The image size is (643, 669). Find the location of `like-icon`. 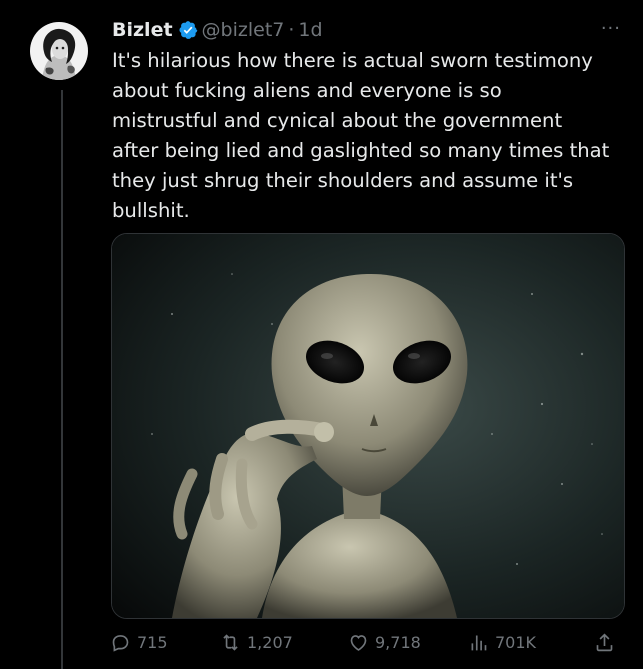

like-icon is located at coordinates (358, 642).